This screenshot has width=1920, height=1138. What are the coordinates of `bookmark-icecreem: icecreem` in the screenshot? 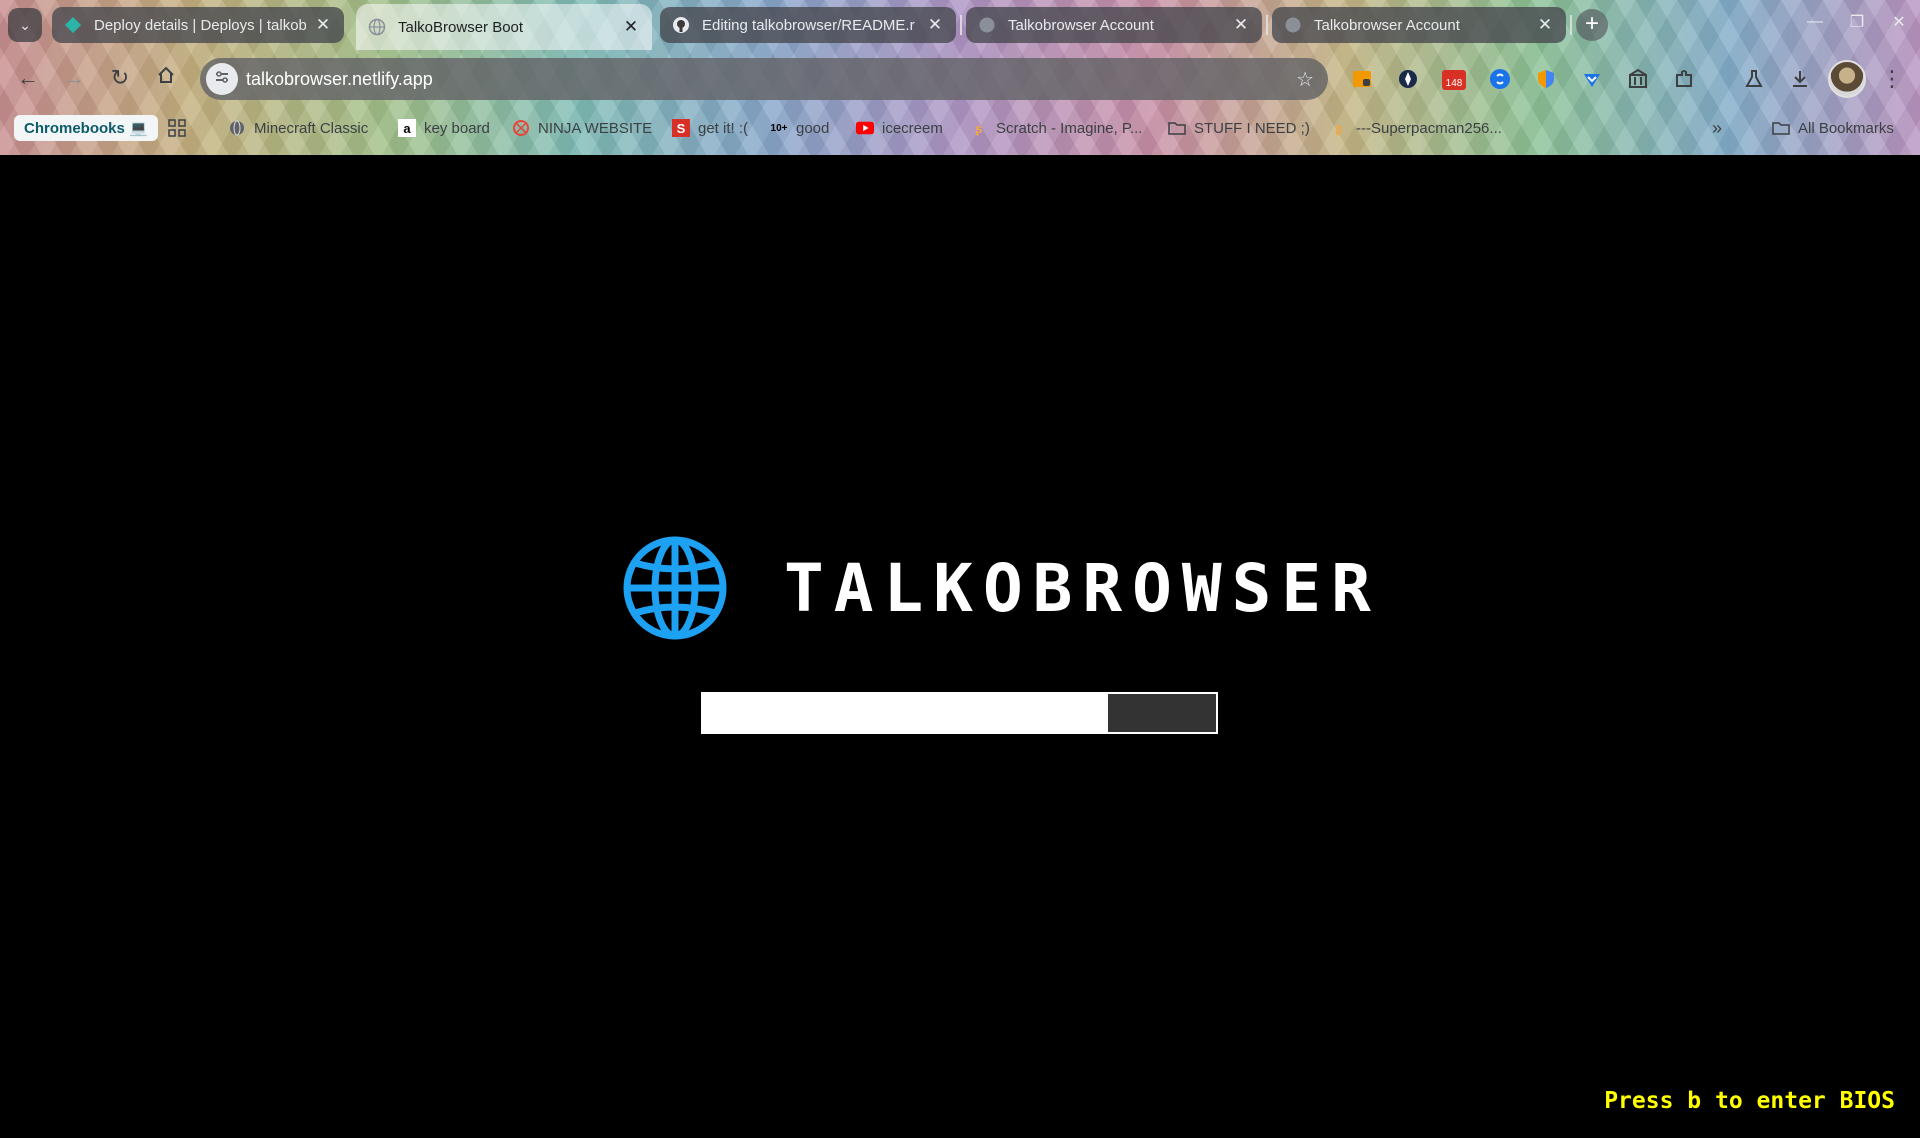 It's located at (899, 128).